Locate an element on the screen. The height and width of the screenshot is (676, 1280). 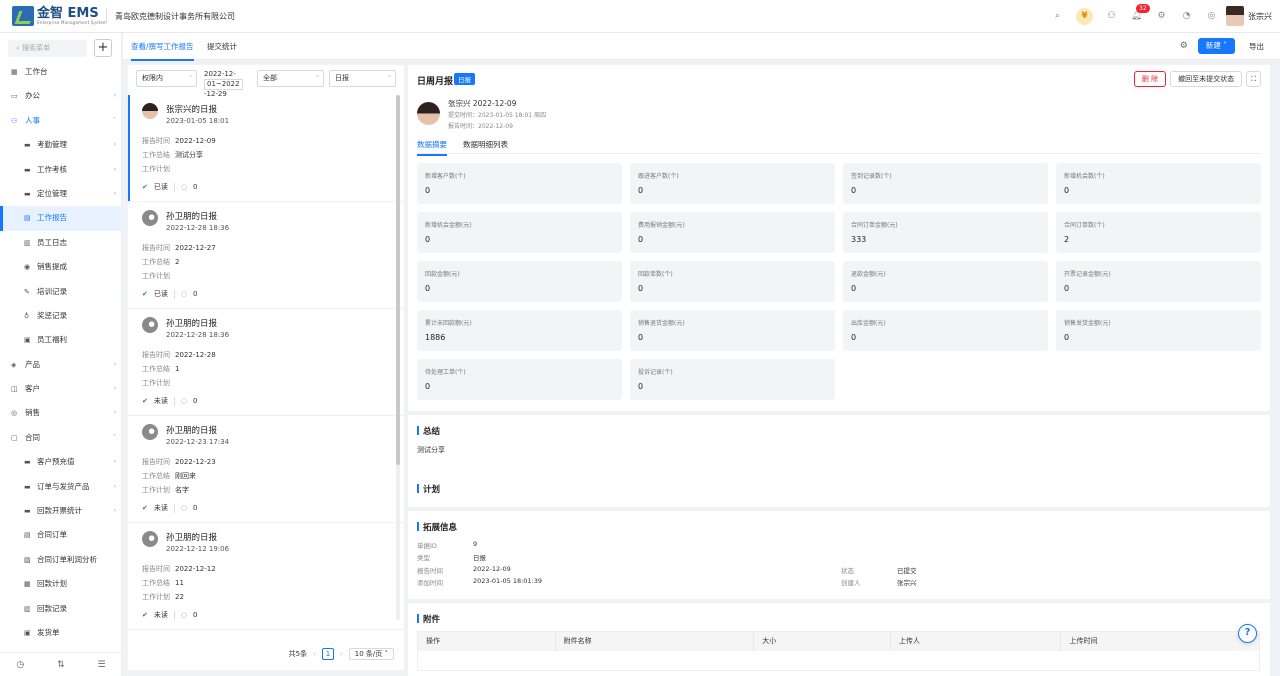
stat-card: 合同订单数(个) 2 is located at coordinates (1158, 232).